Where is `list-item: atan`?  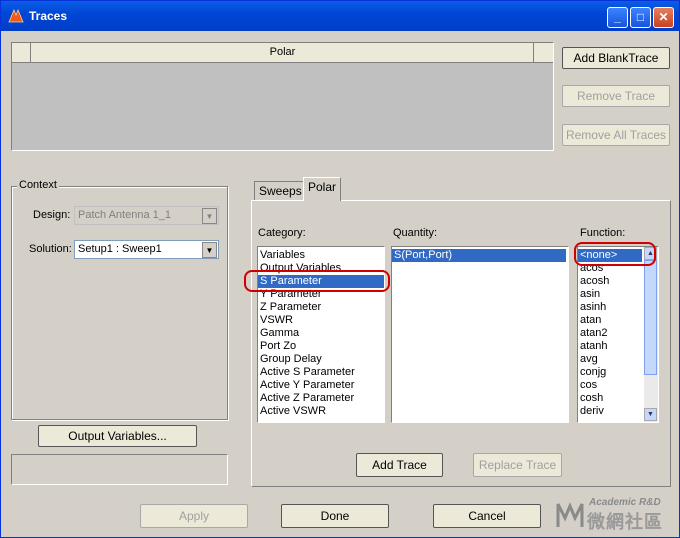
list-item: atan is located at coordinates (610, 320).